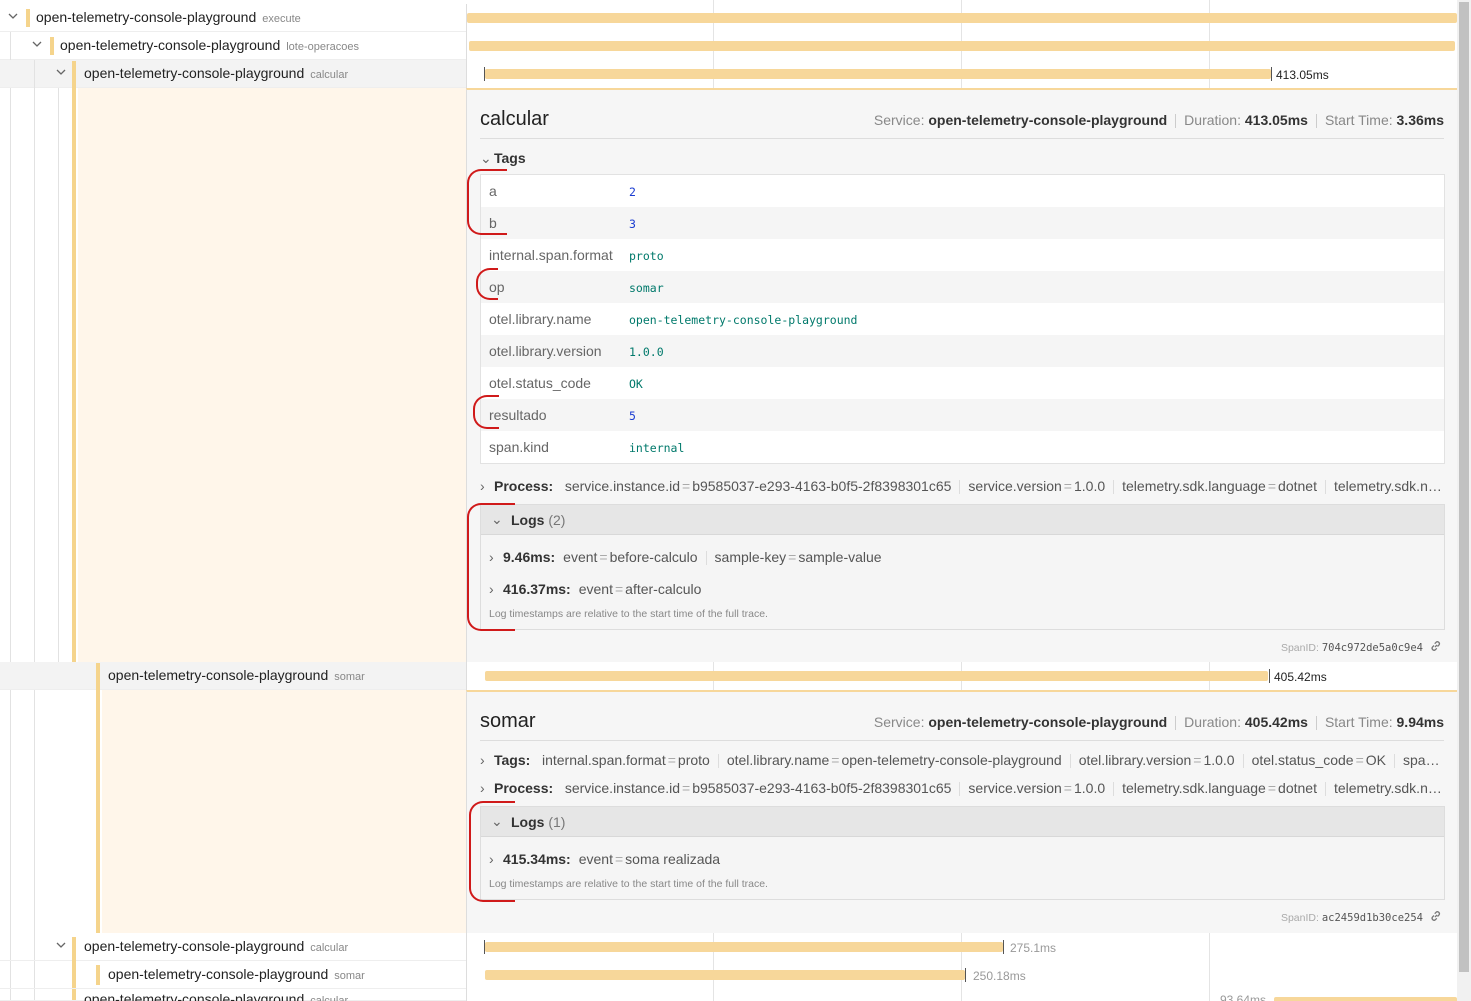 Image resolution: width=1471 pixels, height=1001 pixels. Describe the element at coordinates (1300, 677) in the screenshot. I see `span-duration: 405.42ms` at that location.